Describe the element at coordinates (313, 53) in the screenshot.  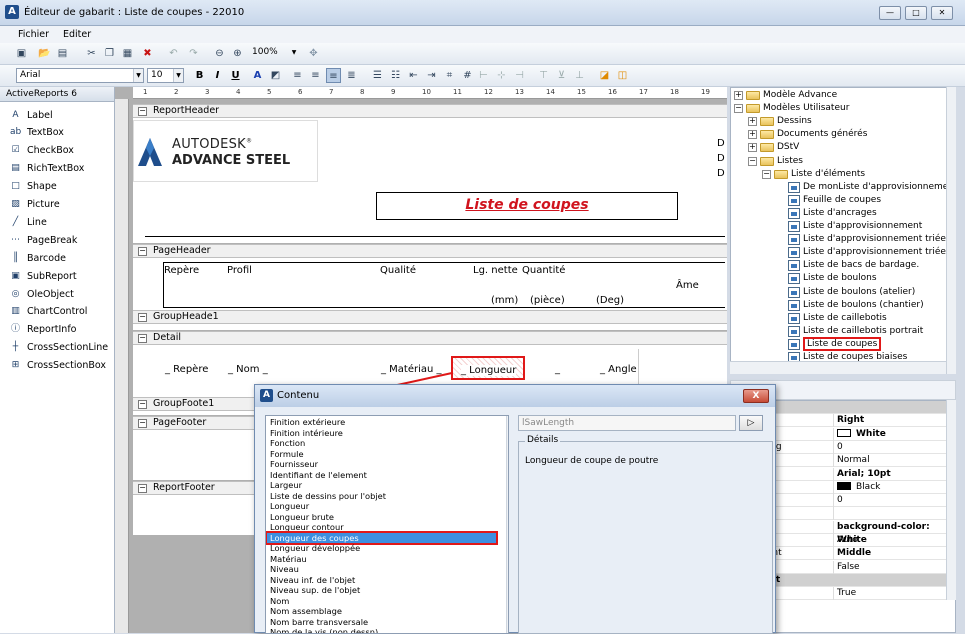
I see `move-icon: ✥` at that location.